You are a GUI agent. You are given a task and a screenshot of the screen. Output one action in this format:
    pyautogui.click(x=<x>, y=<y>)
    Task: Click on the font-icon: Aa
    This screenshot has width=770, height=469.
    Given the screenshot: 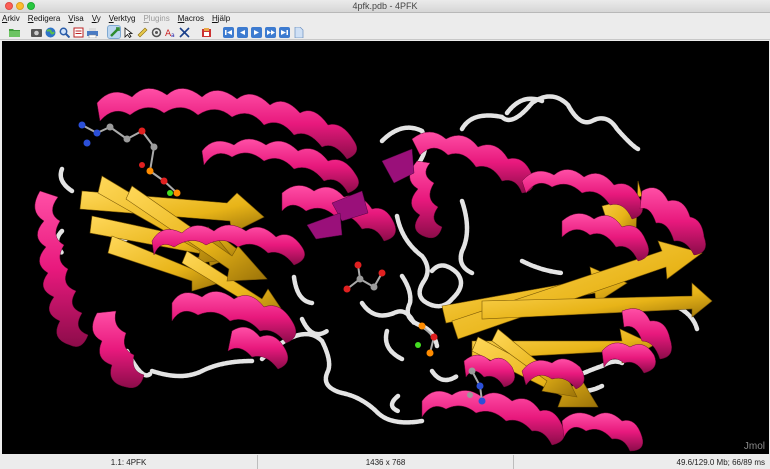 What is the action you would take?
    pyautogui.click(x=170, y=32)
    